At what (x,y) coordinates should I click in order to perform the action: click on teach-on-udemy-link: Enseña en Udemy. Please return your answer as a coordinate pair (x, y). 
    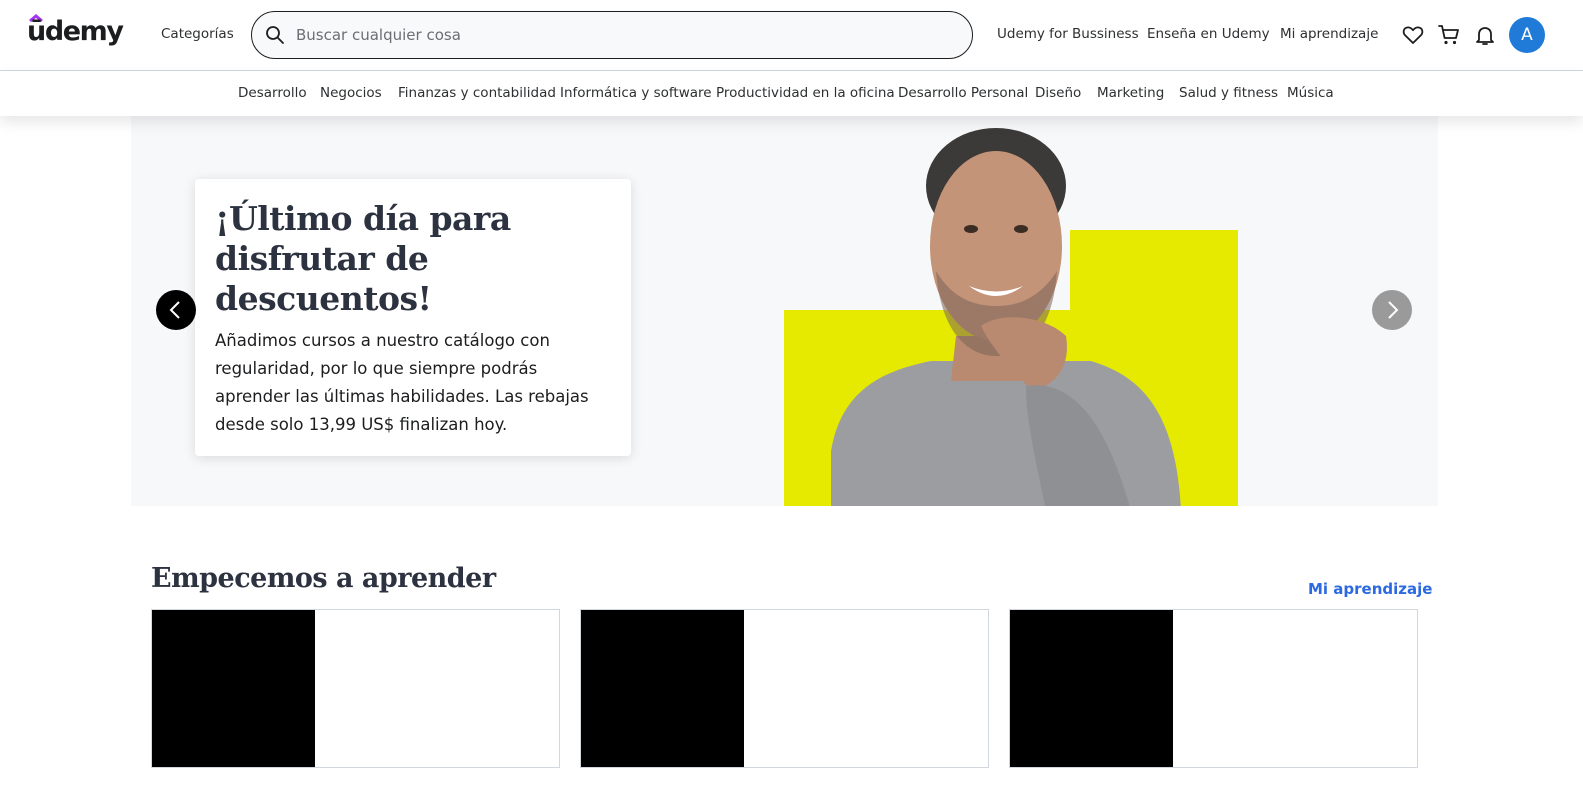
    Looking at the image, I should click on (1208, 34).